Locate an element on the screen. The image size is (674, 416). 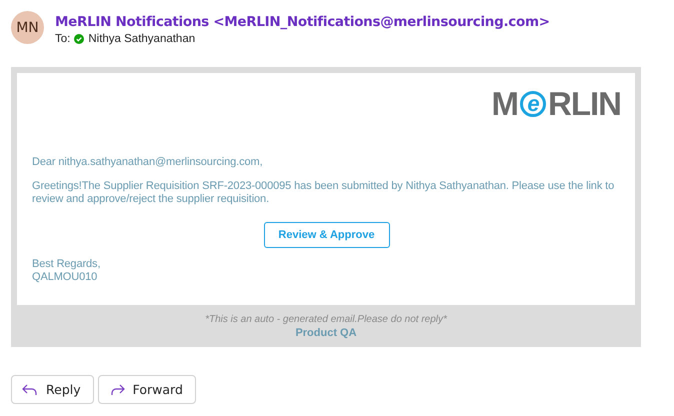
logo: M e RLIN is located at coordinates (556, 103).